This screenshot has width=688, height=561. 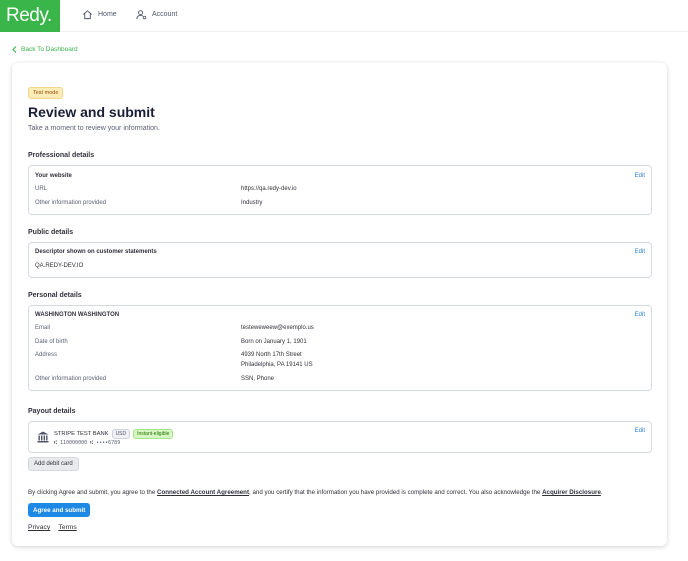 What do you see at coordinates (55, 295) in the screenshot?
I see `personal-details-title: Personal details` at bounding box center [55, 295].